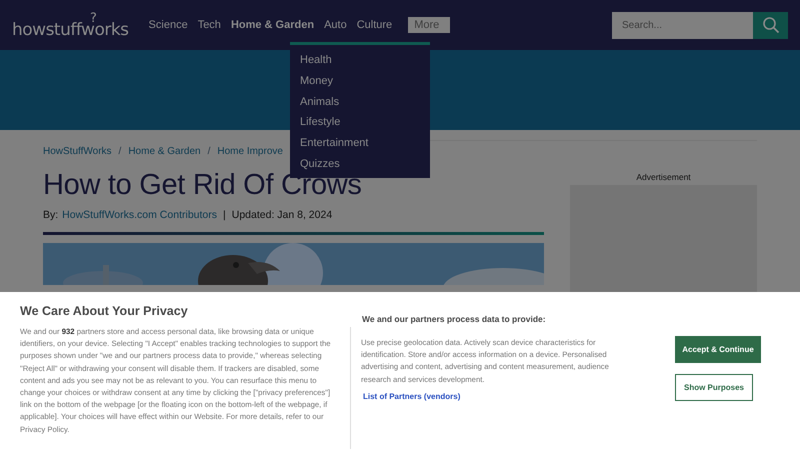 The height and width of the screenshot is (450, 800). What do you see at coordinates (411, 396) in the screenshot?
I see `partners-link: List of Partners (vendors)` at bounding box center [411, 396].